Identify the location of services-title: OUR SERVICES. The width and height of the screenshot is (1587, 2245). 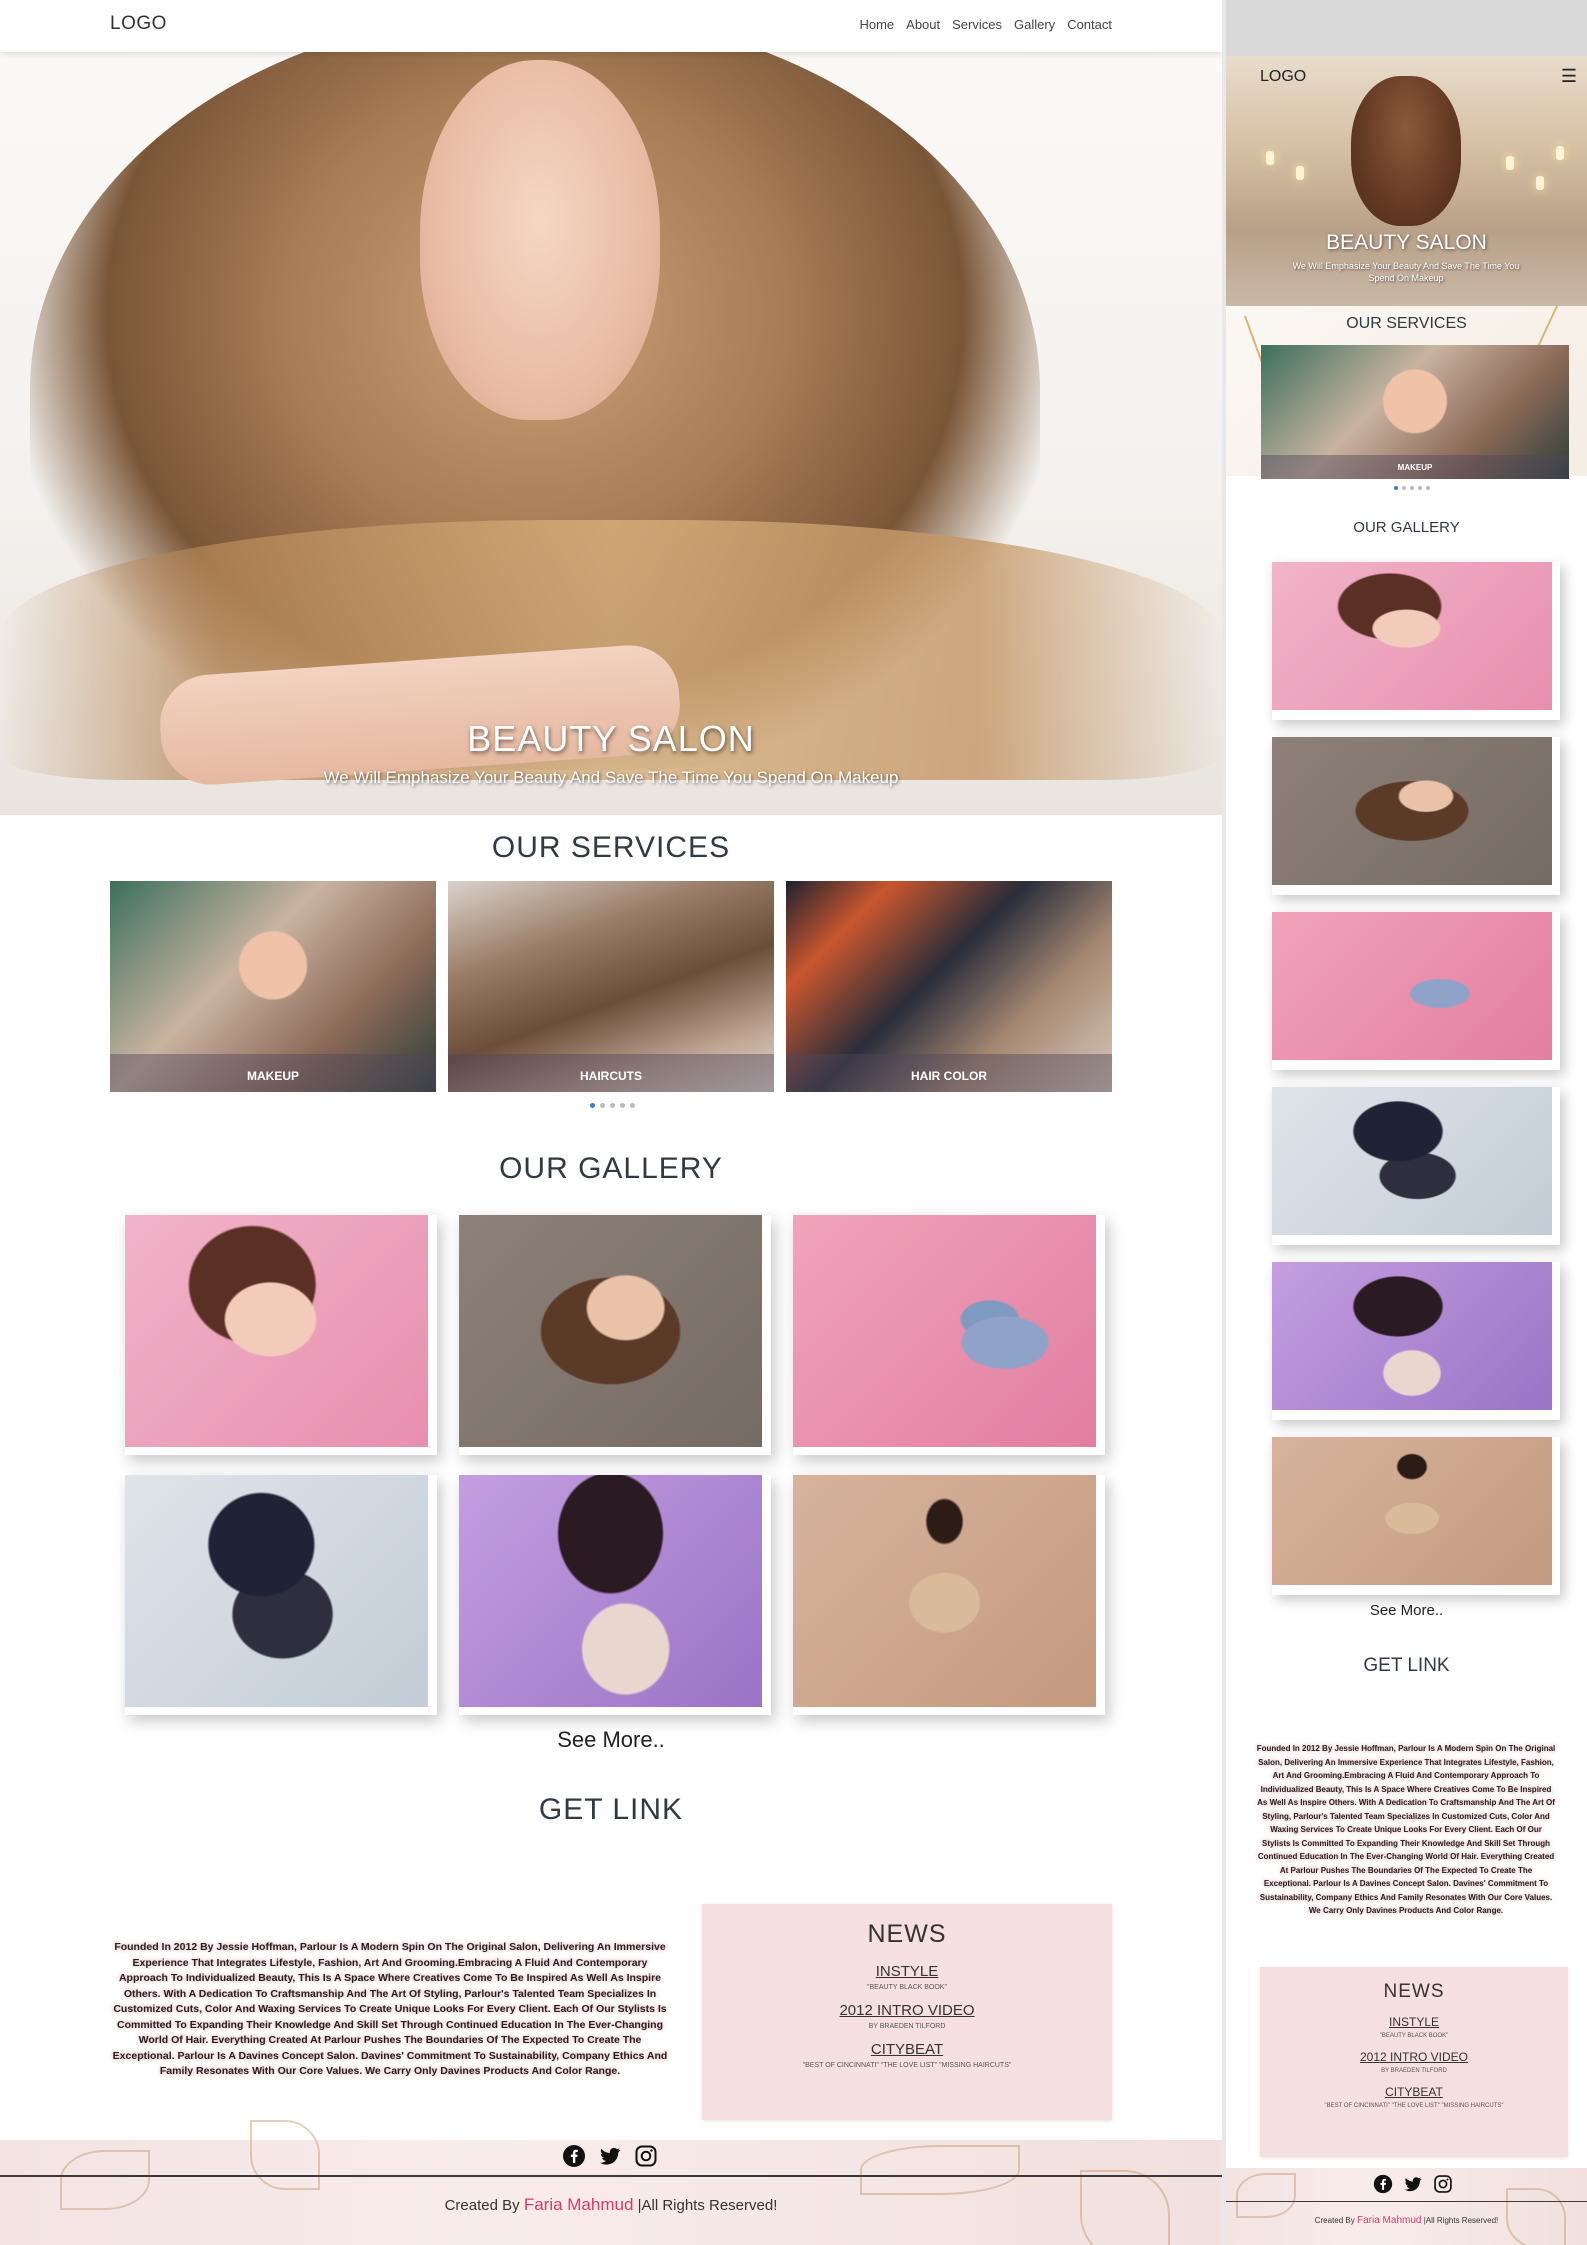
(611, 847).